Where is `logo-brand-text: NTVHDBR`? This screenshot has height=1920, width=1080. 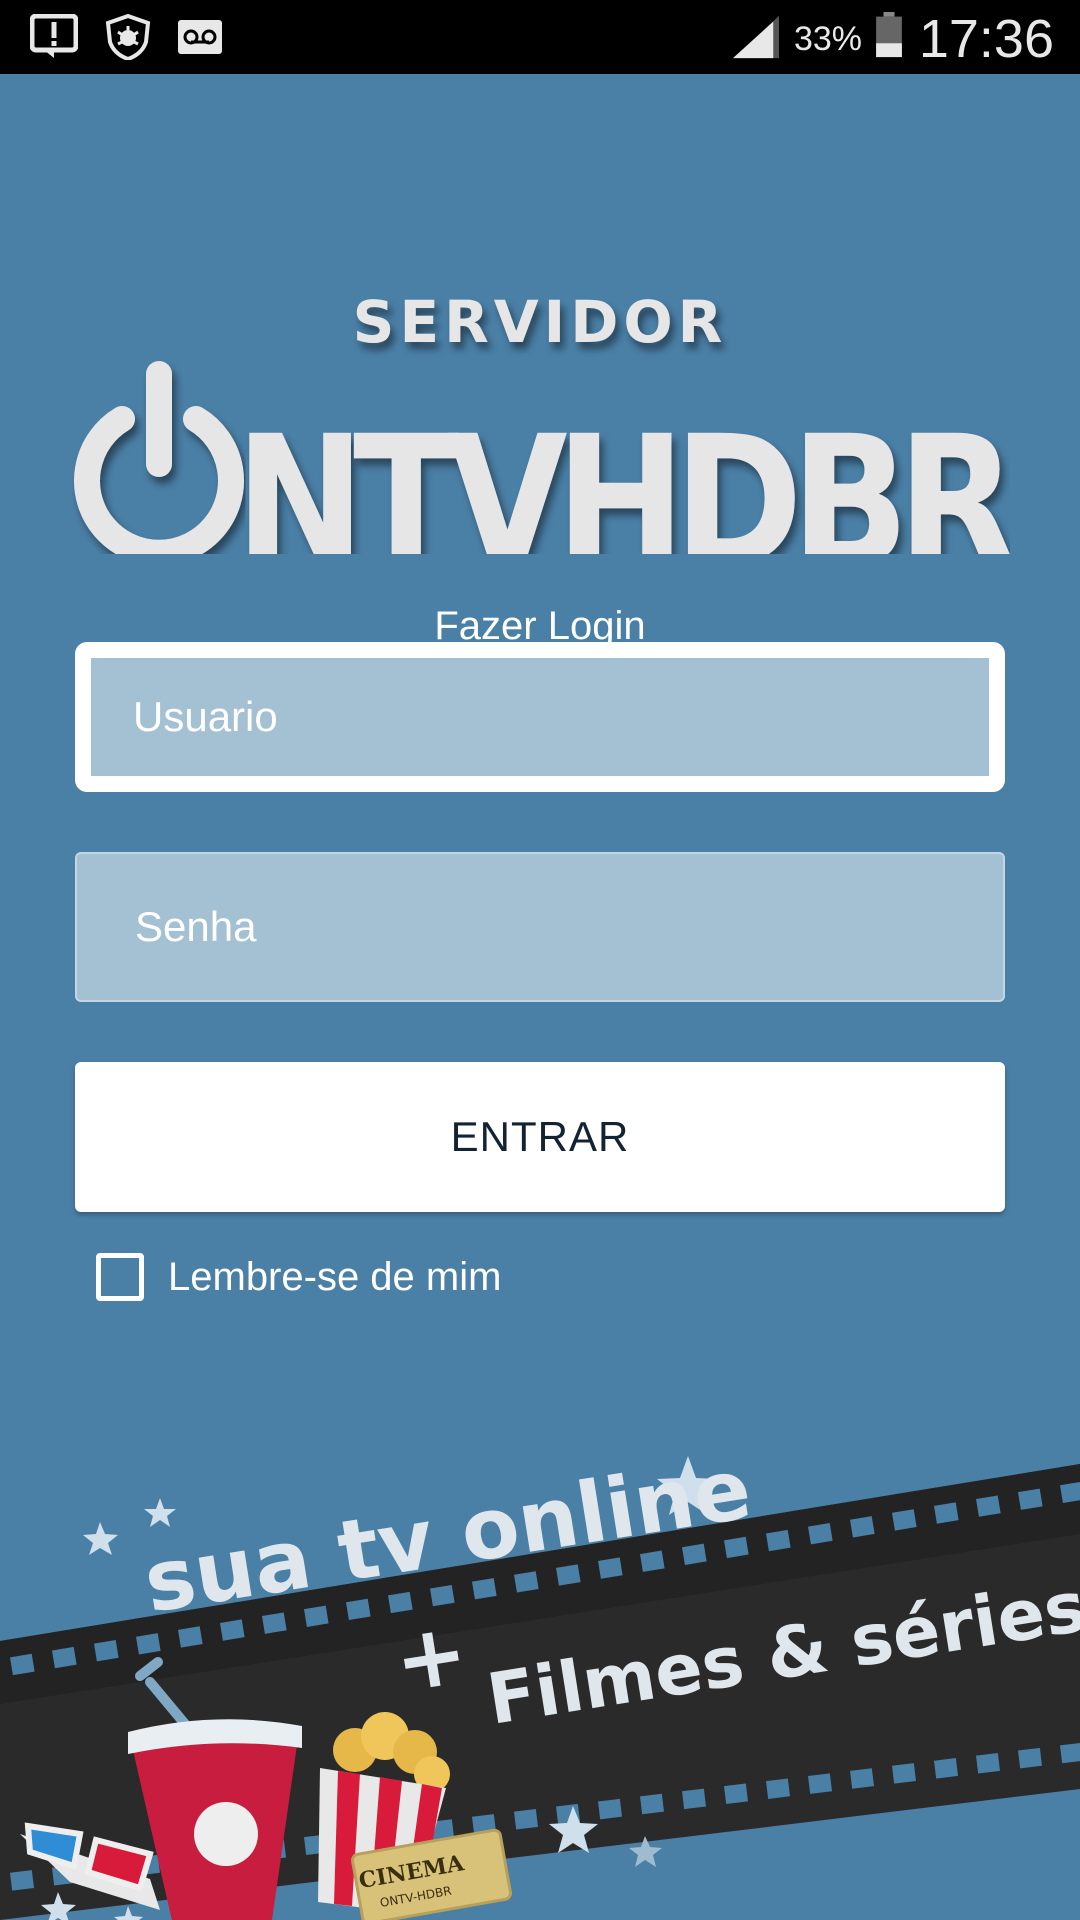
logo-brand-text: NTVHDBR is located at coordinates (622, 476).